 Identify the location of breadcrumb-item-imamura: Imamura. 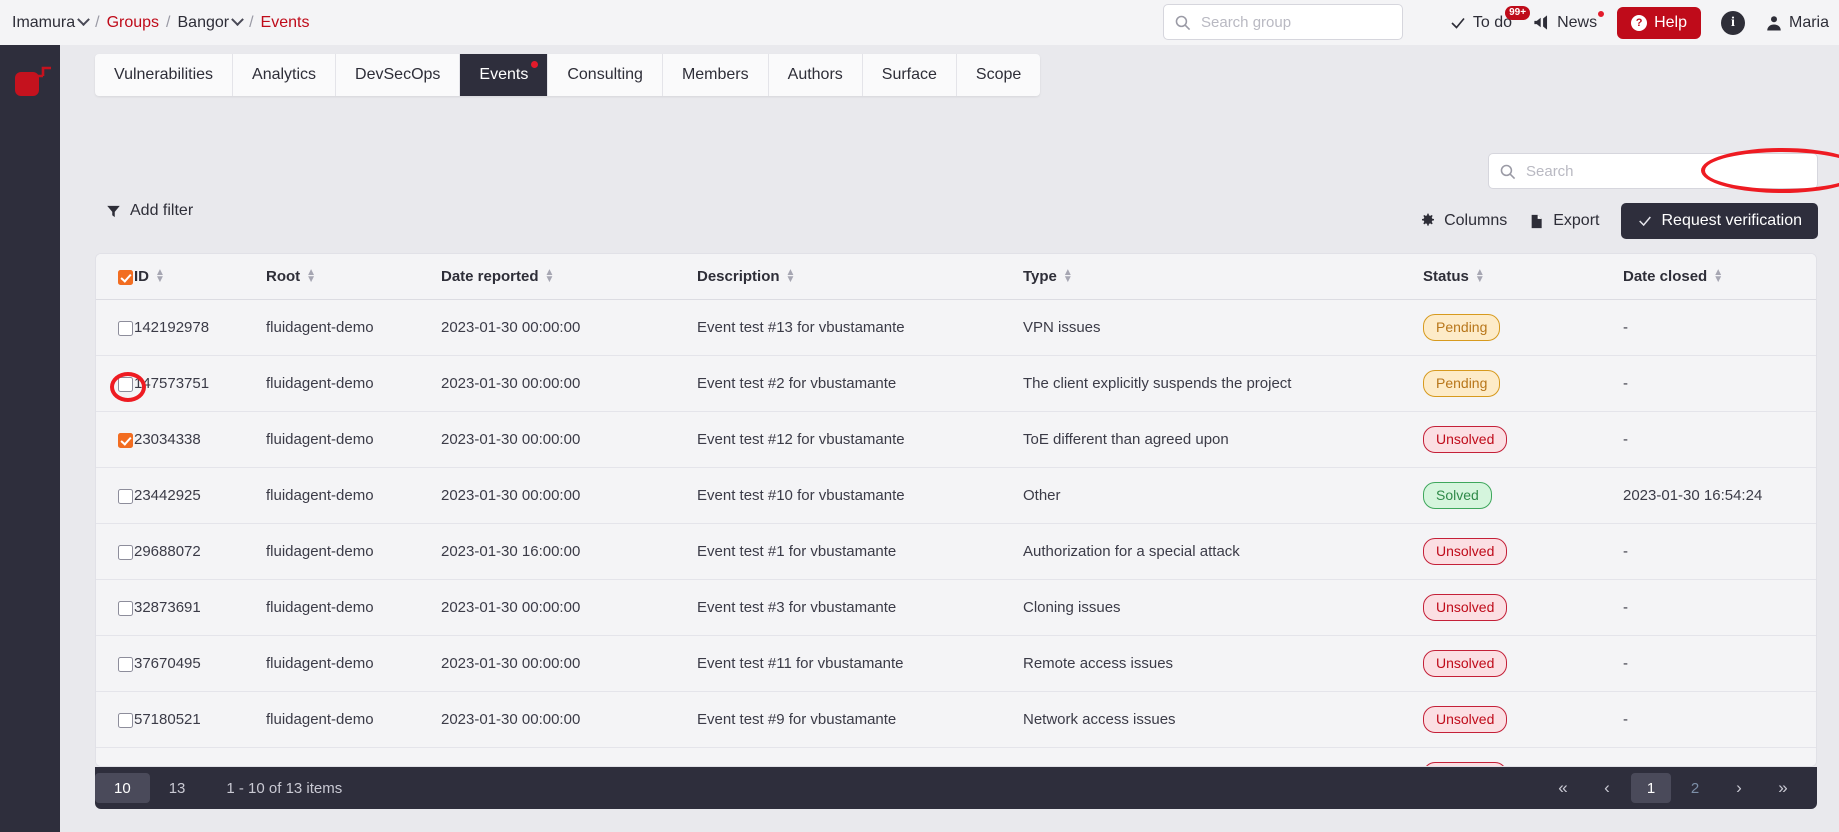
(51, 22).